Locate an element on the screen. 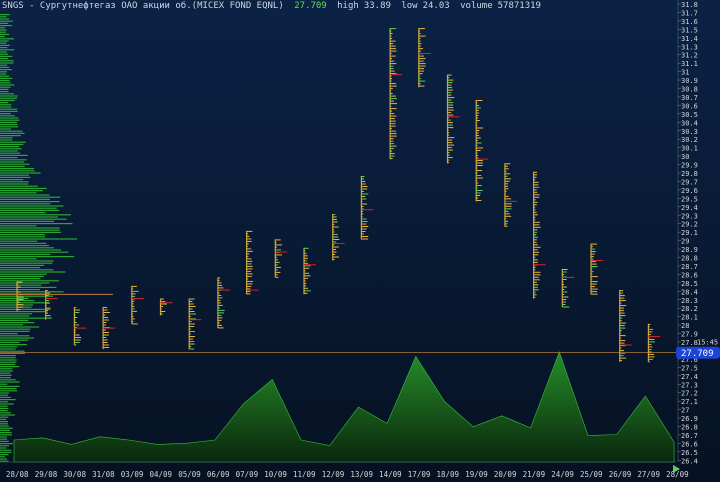 This screenshot has width=720, height=482. price-tick-label: 30 is located at coordinates (685, 157).